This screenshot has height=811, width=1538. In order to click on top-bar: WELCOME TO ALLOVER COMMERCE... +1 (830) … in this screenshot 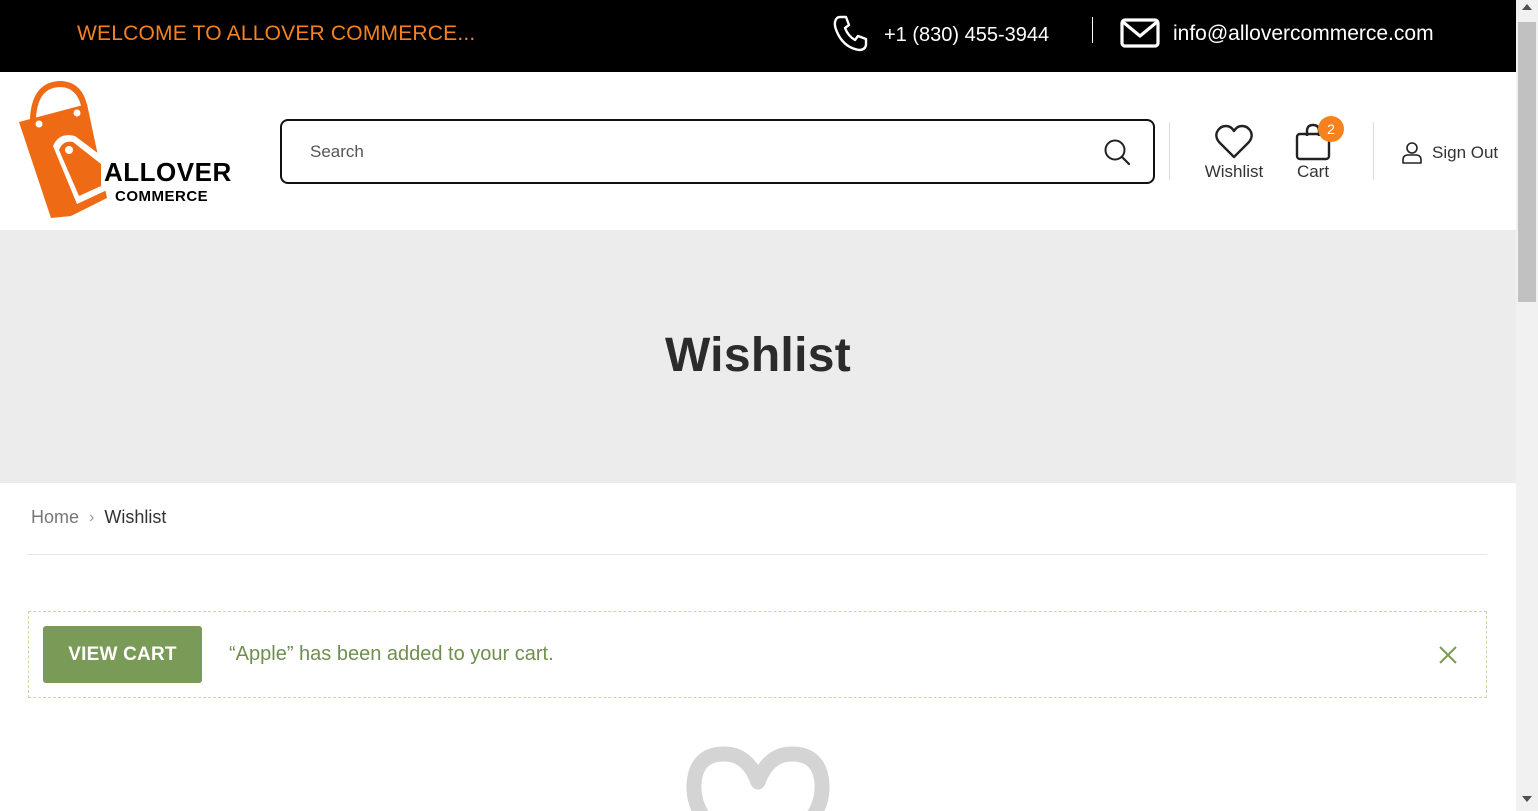, I will do `click(758, 36)`.